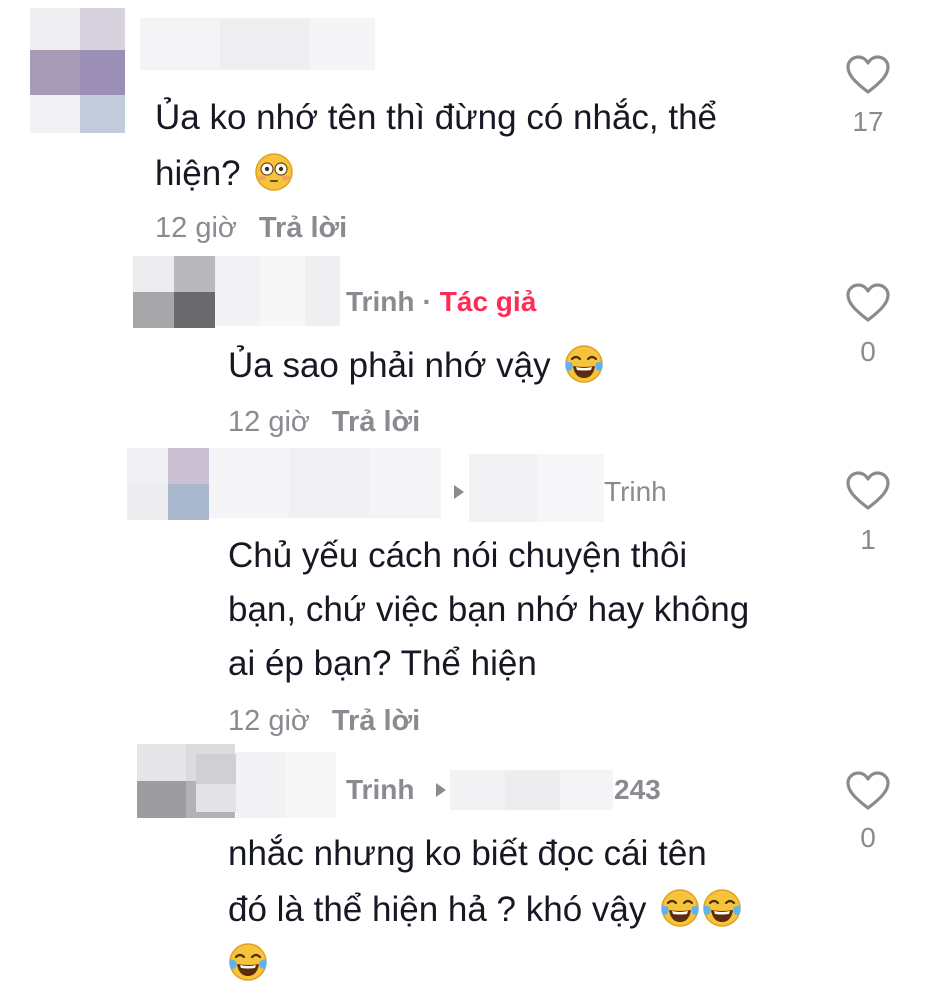  What do you see at coordinates (637, 790) in the screenshot?
I see `reply-target-suffix: 243` at bounding box center [637, 790].